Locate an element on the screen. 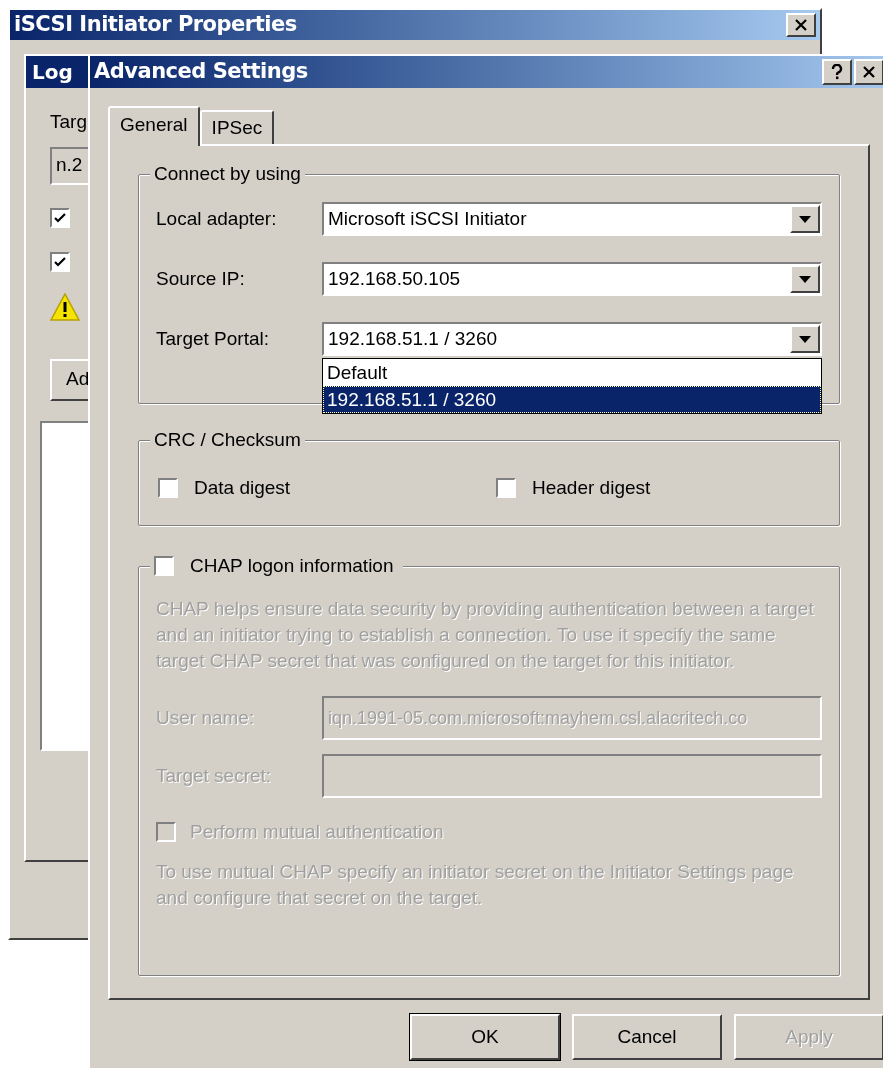  help-button is located at coordinates (837, 72).